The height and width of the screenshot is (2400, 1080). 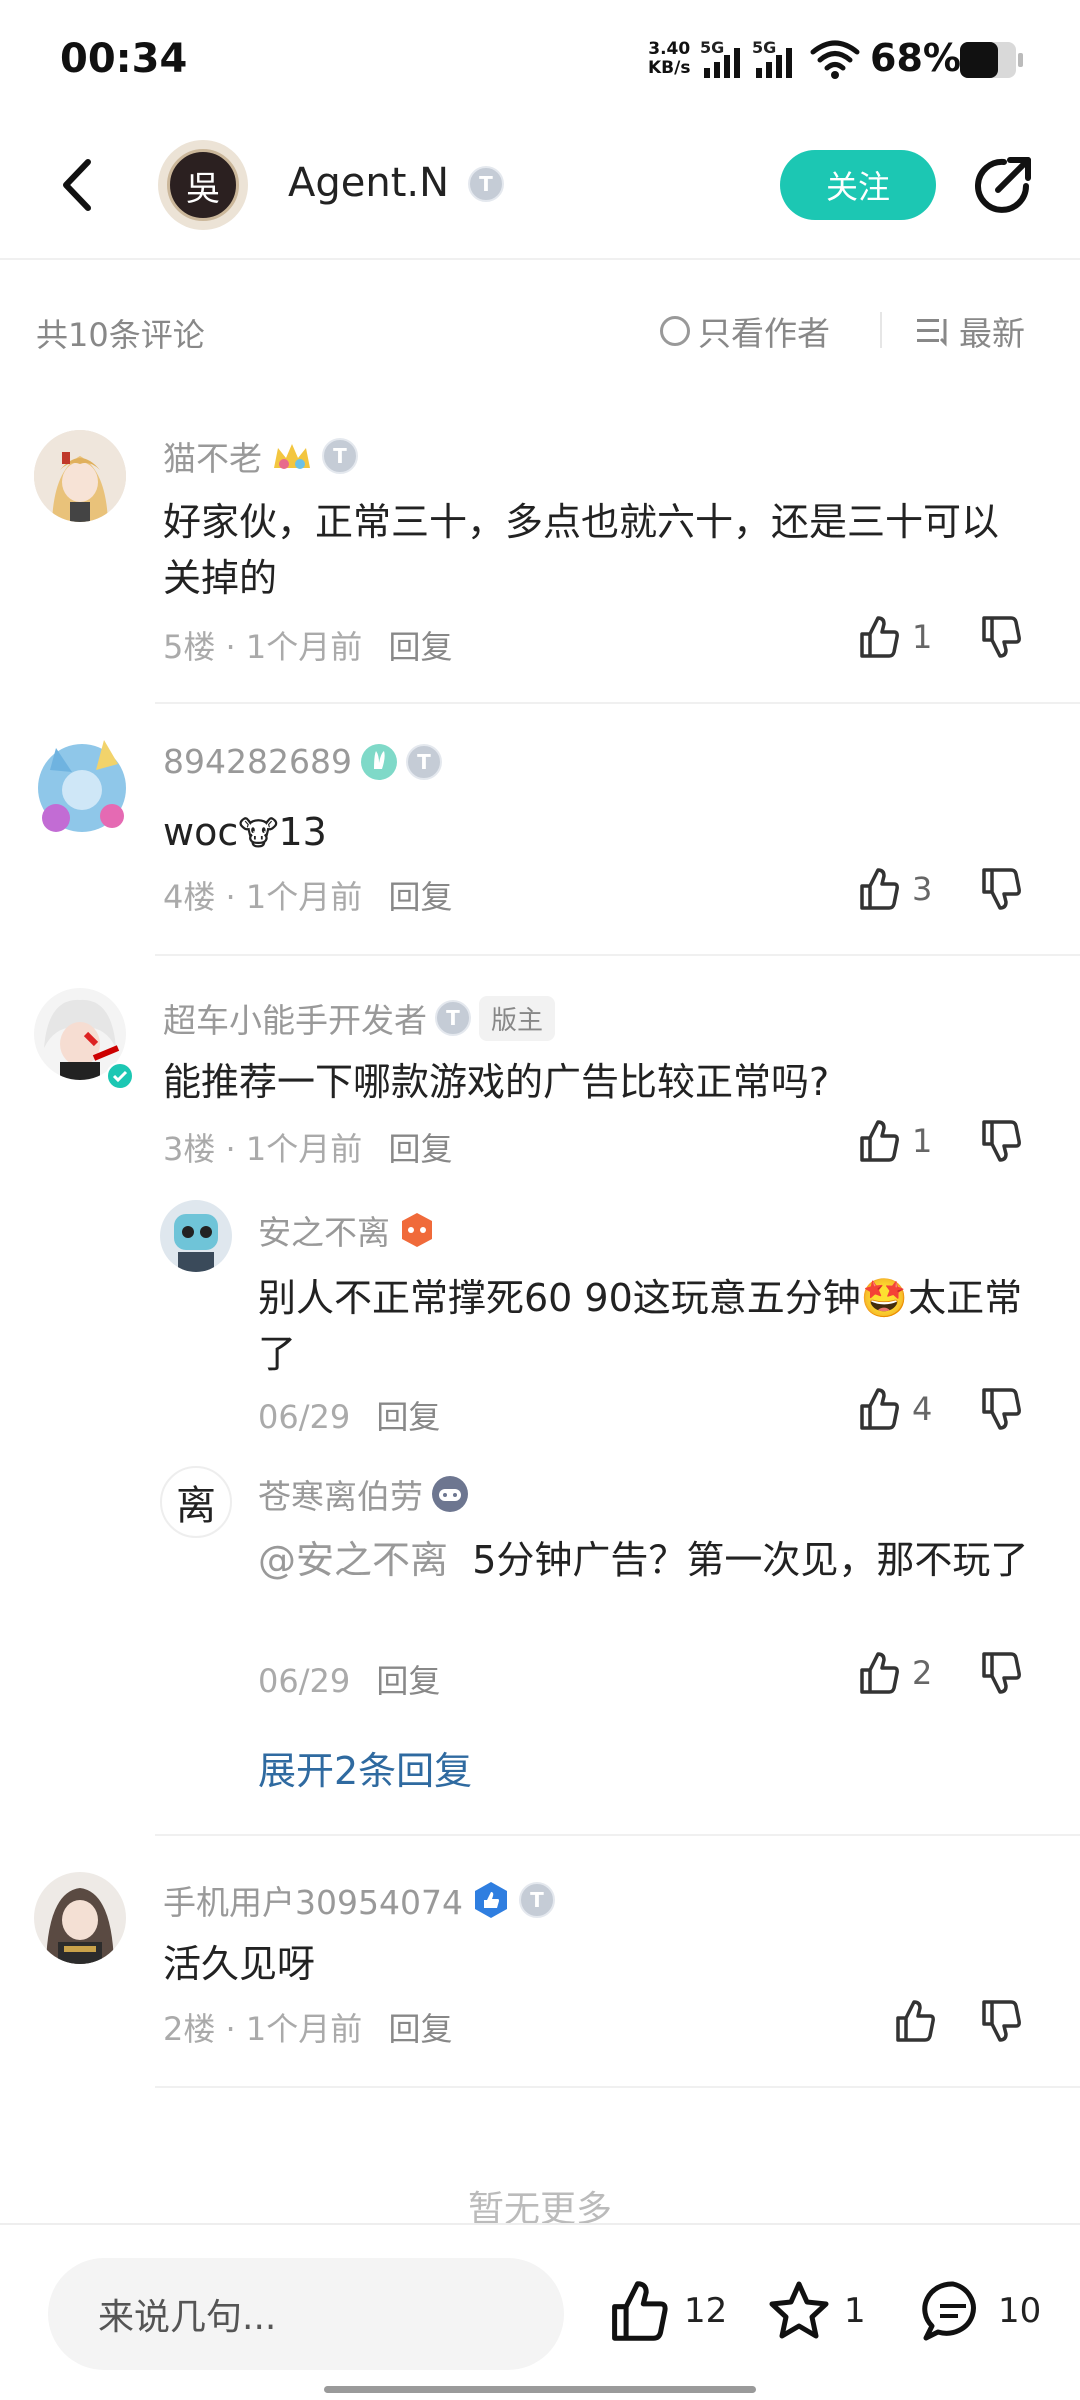 I want to click on sort-list-icon, so click(x=932, y=333).